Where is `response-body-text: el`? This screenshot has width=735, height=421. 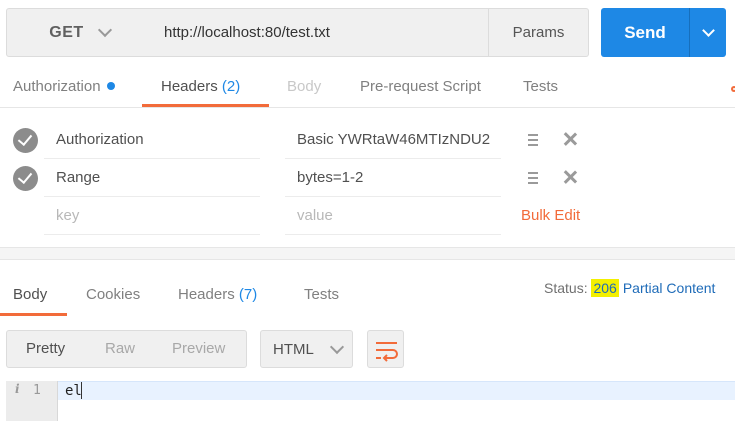 response-body-text: el is located at coordinates (73, 391).